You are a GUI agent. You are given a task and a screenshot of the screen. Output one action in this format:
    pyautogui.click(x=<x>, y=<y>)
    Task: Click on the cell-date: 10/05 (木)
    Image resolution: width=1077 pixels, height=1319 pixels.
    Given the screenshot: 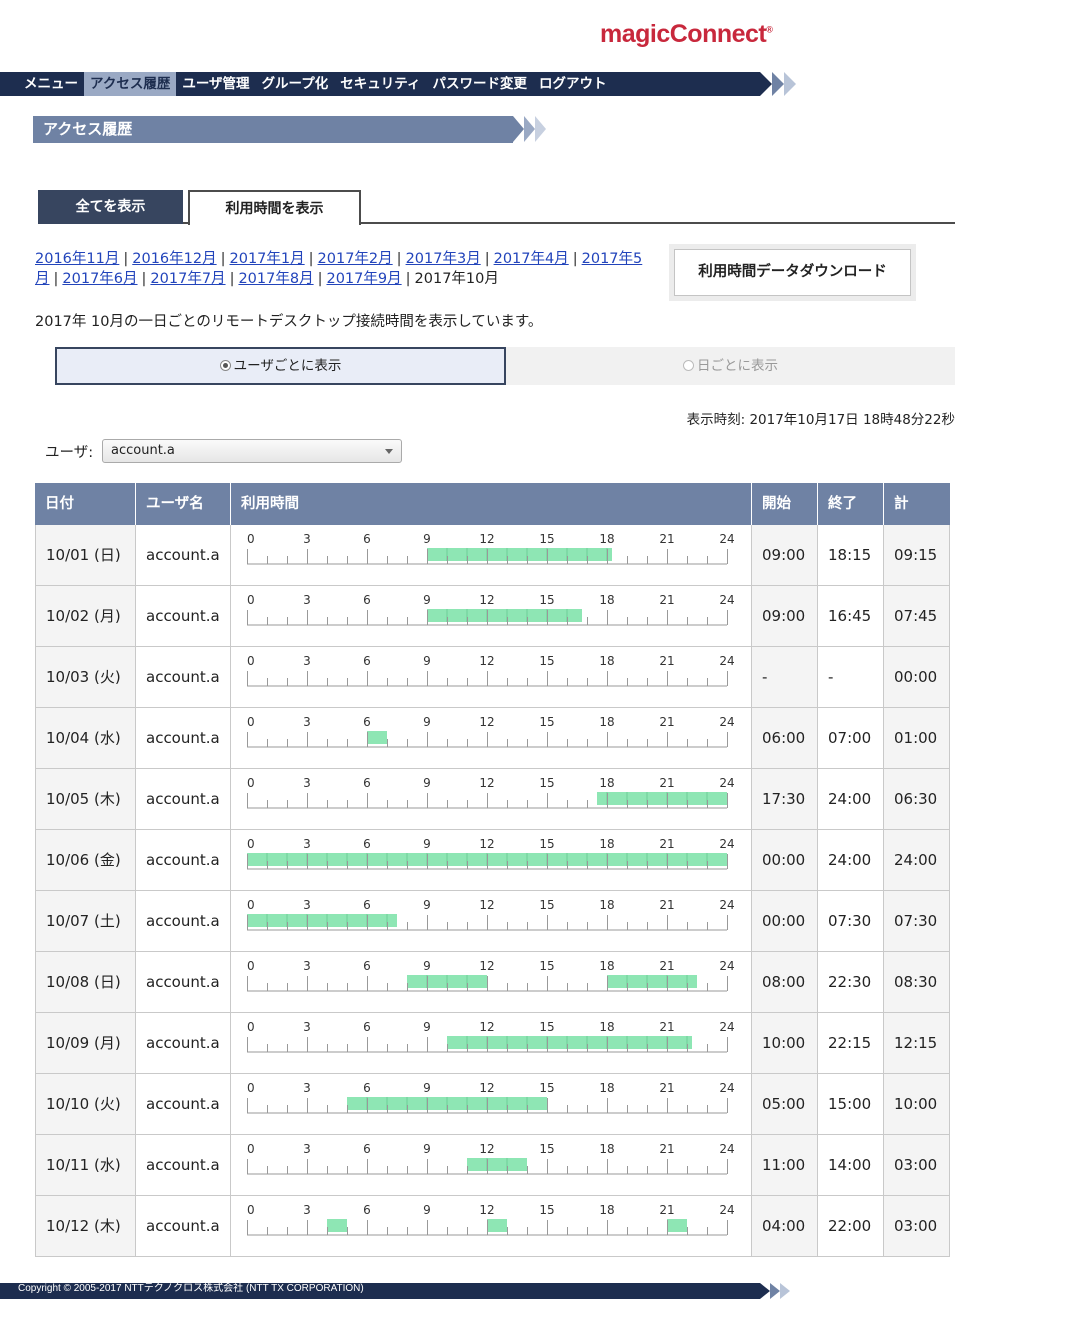 What is the action you would take?
    pyautogui.click(x=85, y=799)
    